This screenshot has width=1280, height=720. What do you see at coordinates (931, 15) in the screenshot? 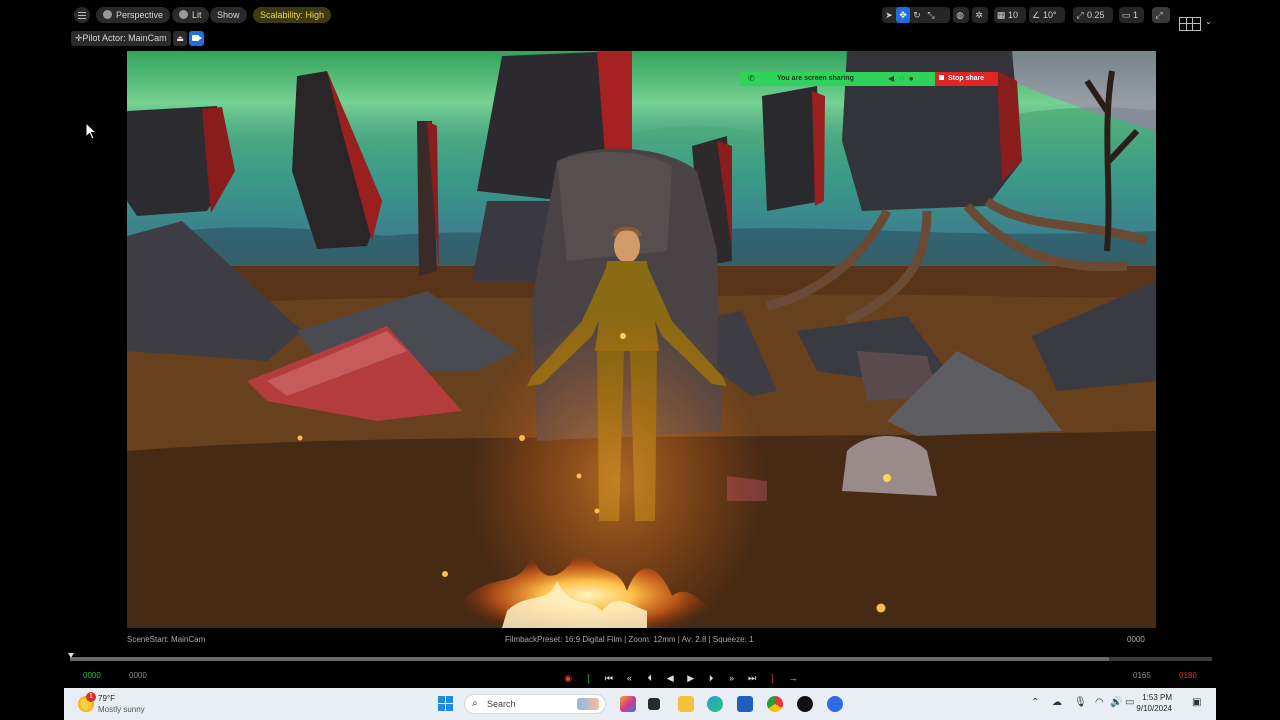
I see `scale-icon: ⤡` at bounding box center [931, 15].